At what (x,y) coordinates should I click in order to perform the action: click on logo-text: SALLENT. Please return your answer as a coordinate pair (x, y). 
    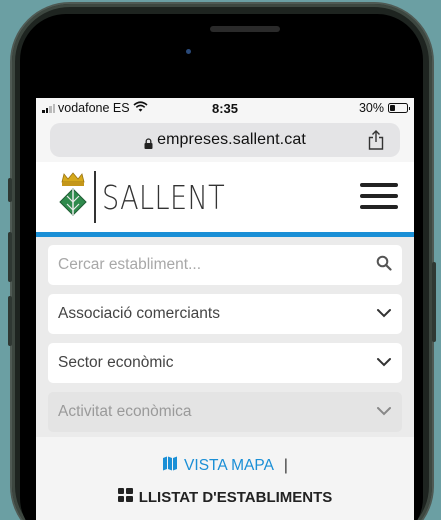
    Looking at the image, I should click on (164, 197).